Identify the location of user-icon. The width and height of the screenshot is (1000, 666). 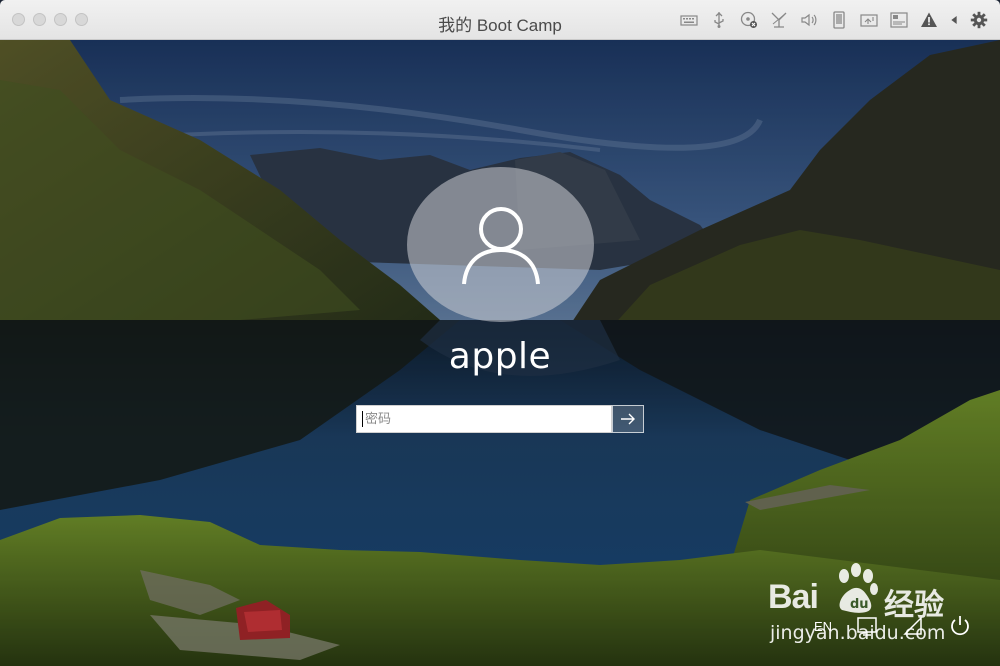
(500, 245).